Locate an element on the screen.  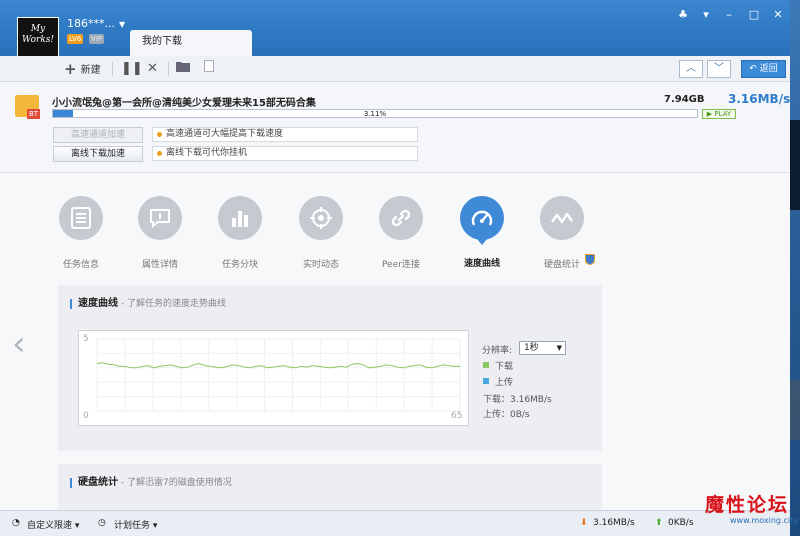
pause-button: ❚❚ is located at coordinates (132, 69).